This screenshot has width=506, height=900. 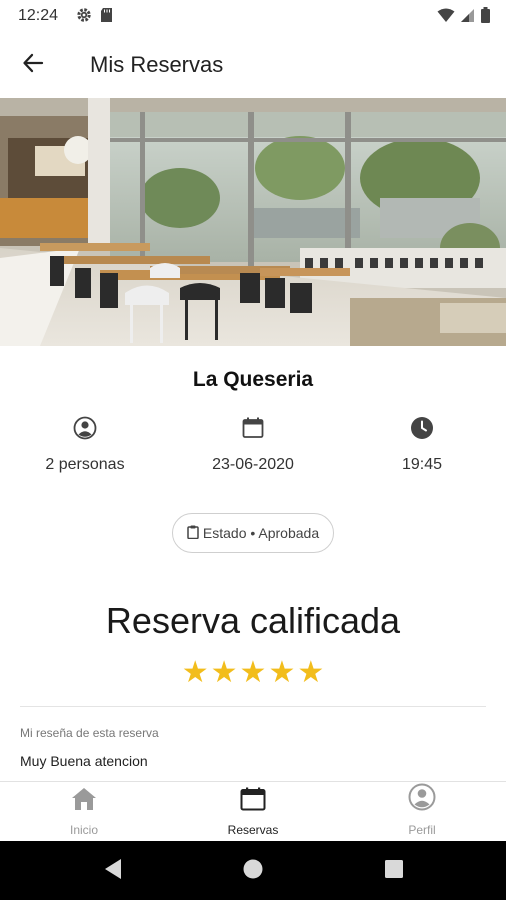 I want to click on back-button, so click(x=33, y=65).